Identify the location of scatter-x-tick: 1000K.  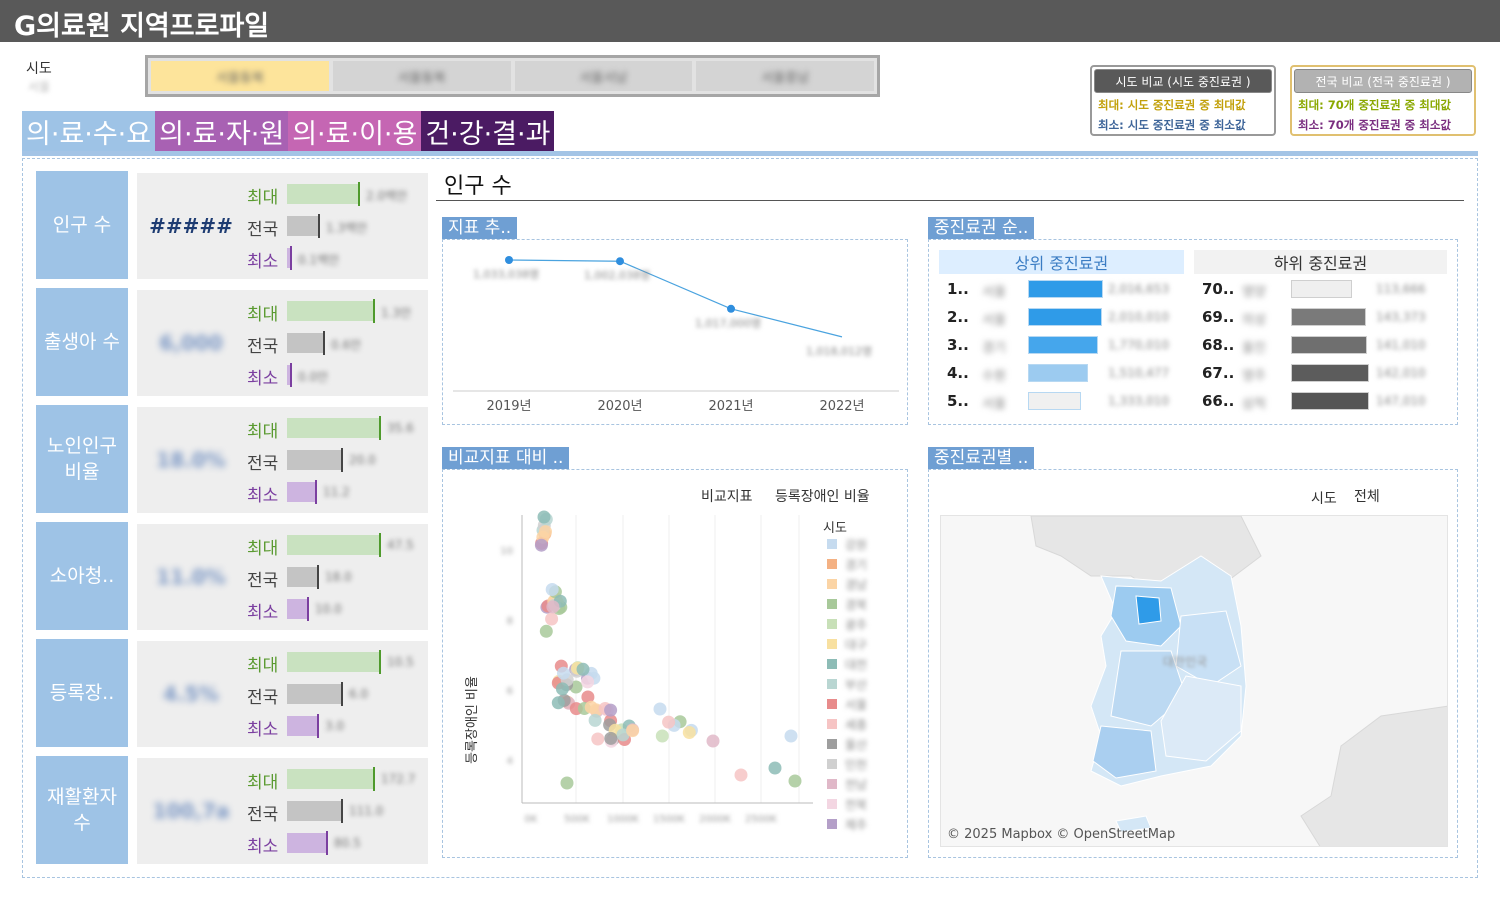
(623, 819).